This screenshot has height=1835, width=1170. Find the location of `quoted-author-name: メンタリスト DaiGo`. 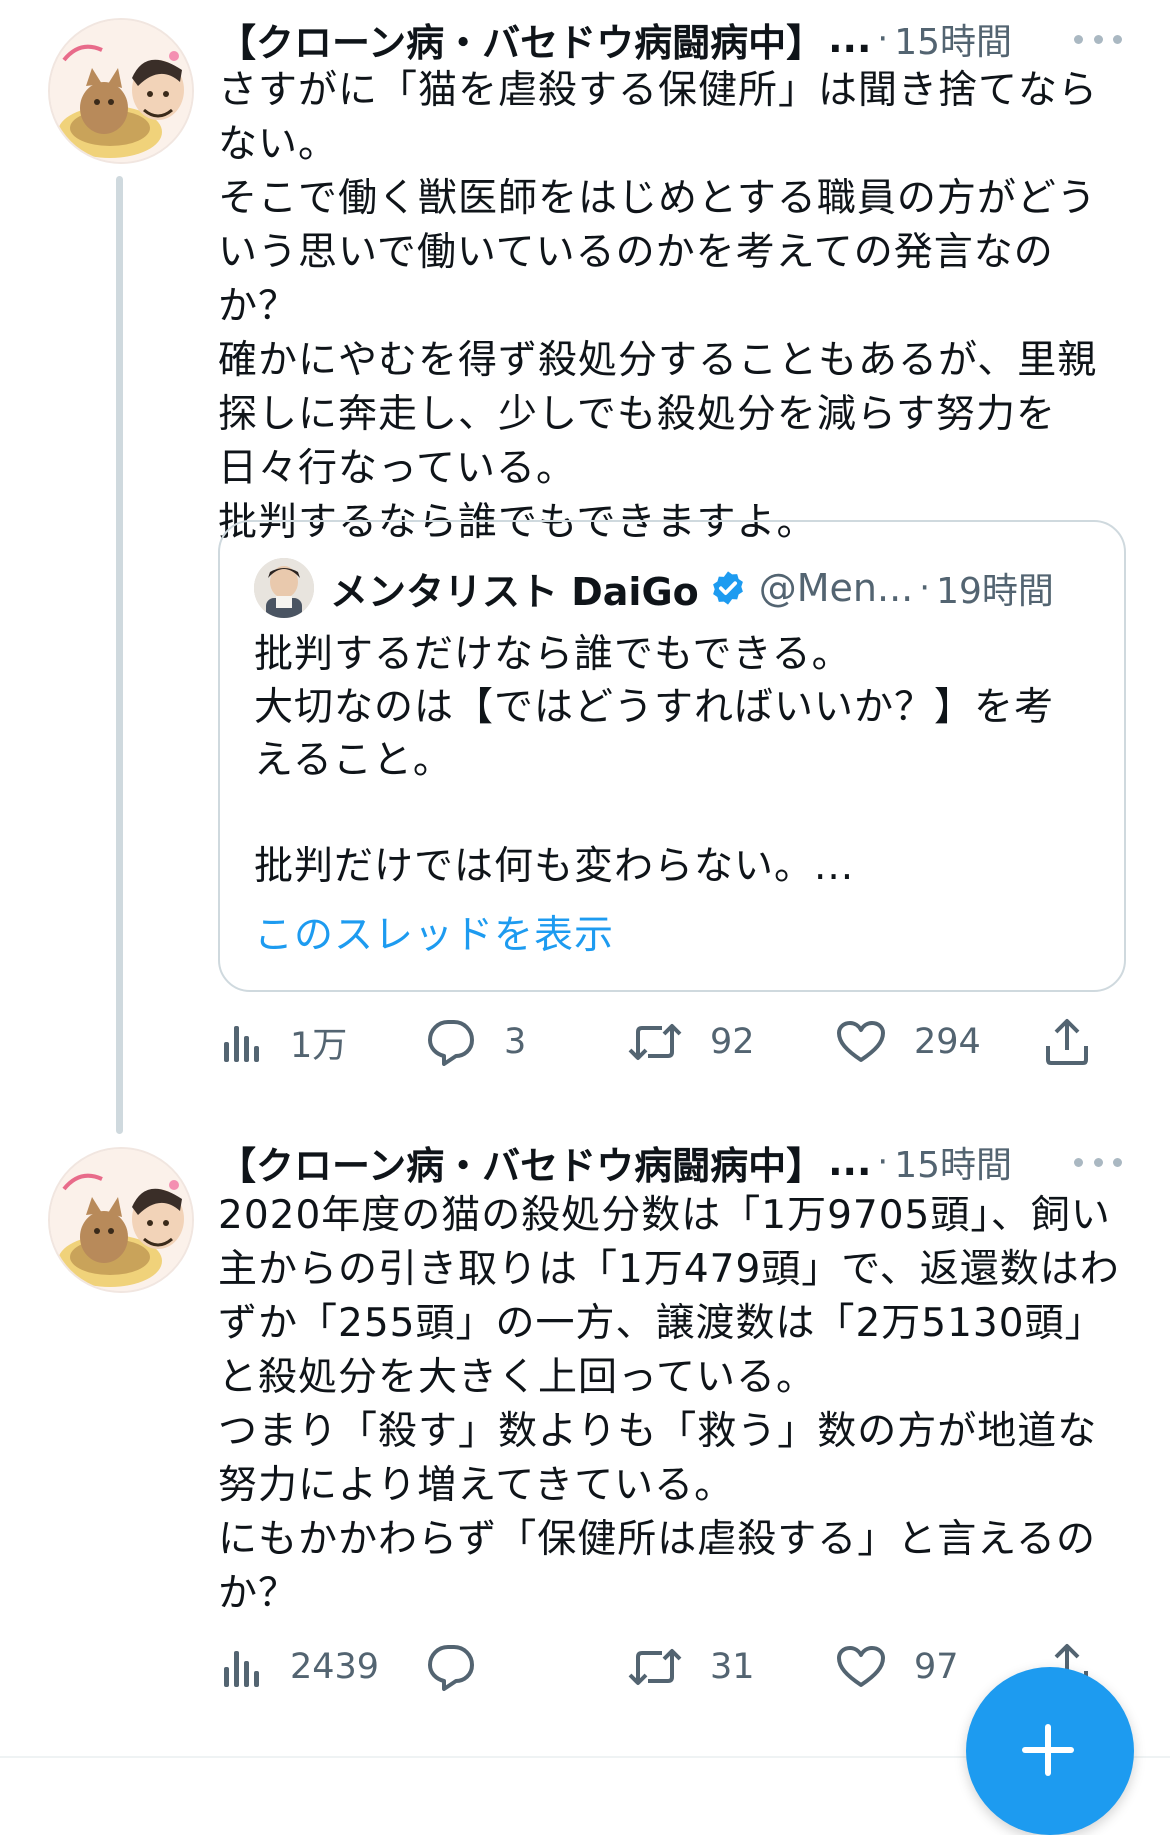

quoted-author-name: メンタリスト DaiGo is located at coordinates (514, 588).